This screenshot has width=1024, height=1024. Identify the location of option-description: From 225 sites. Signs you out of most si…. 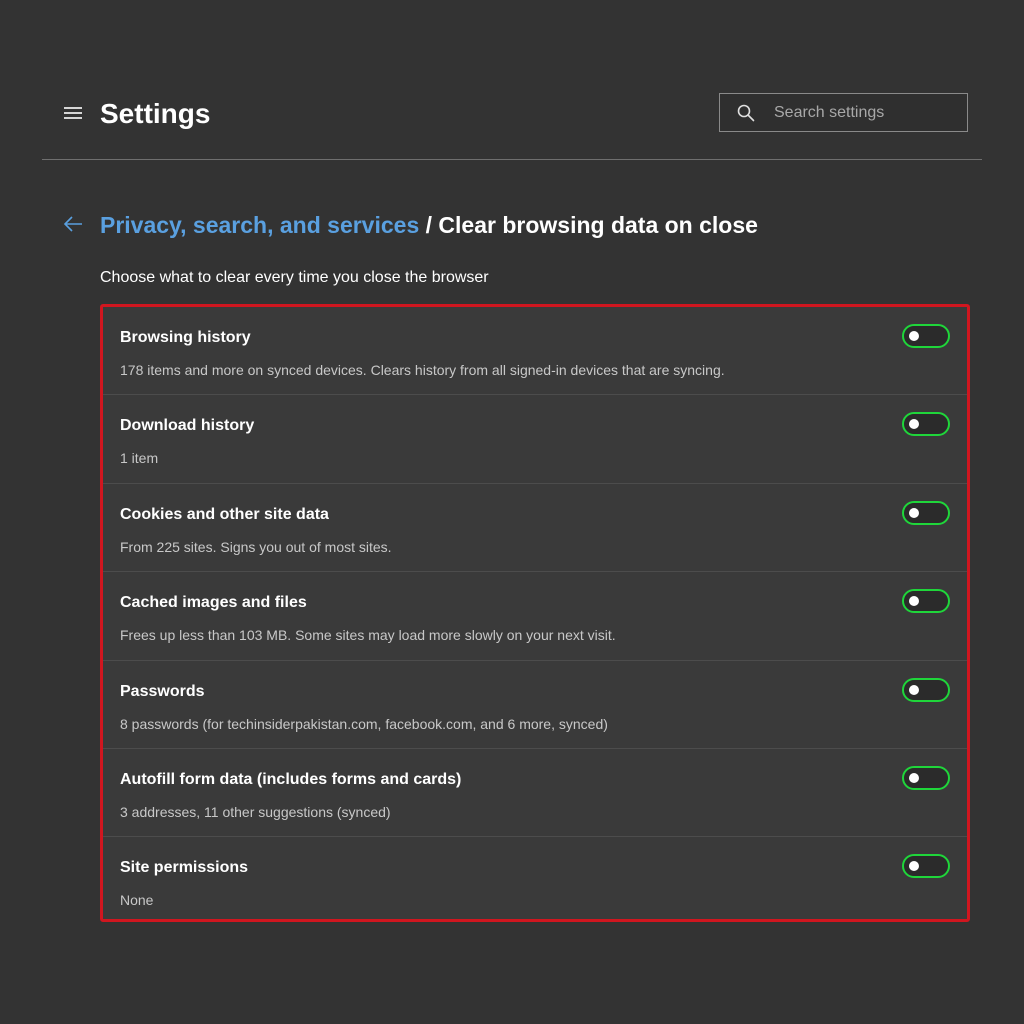
(256, 546).